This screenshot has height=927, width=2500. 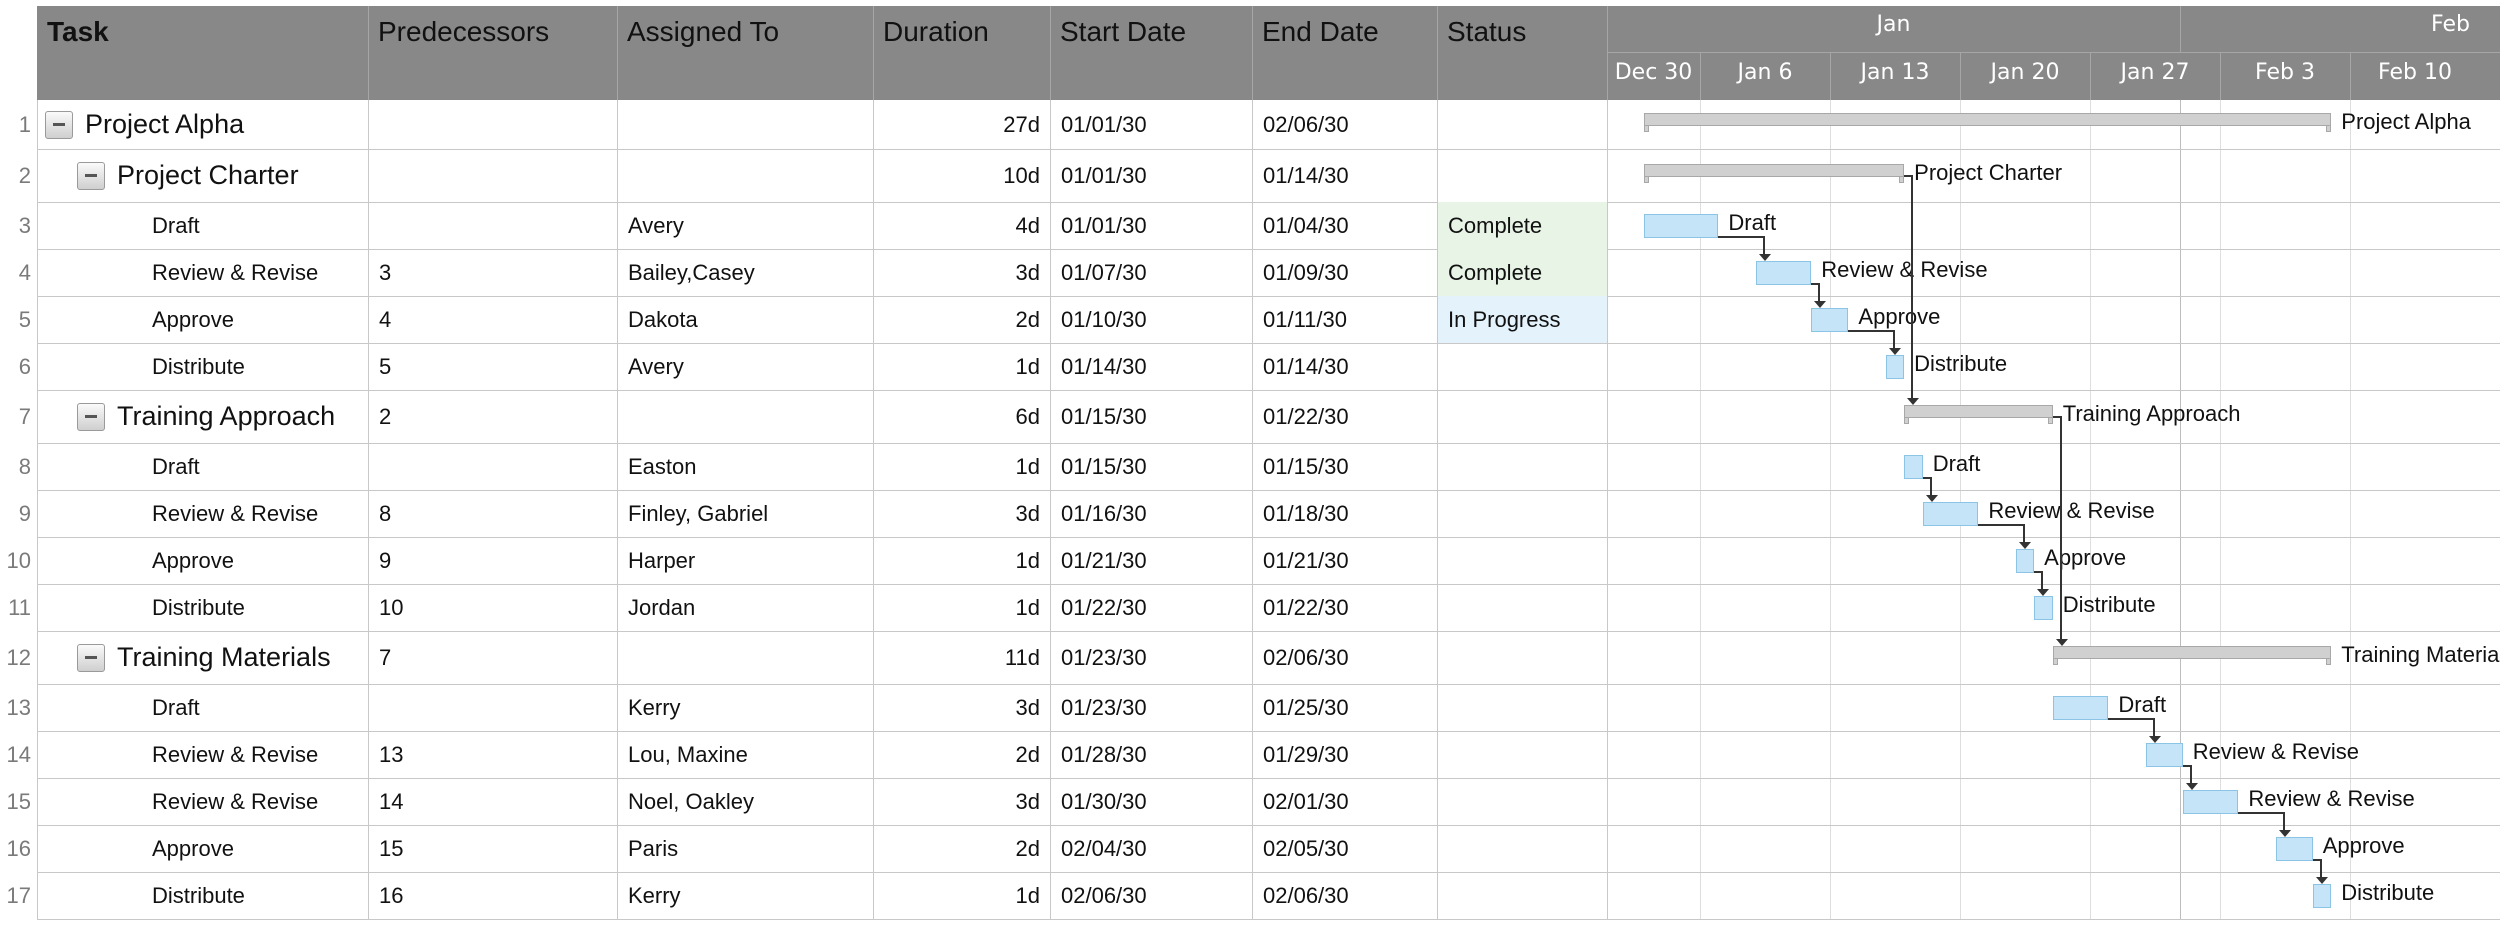 I want to click on predecessors-cell: 3, so click(x=493, y=272).